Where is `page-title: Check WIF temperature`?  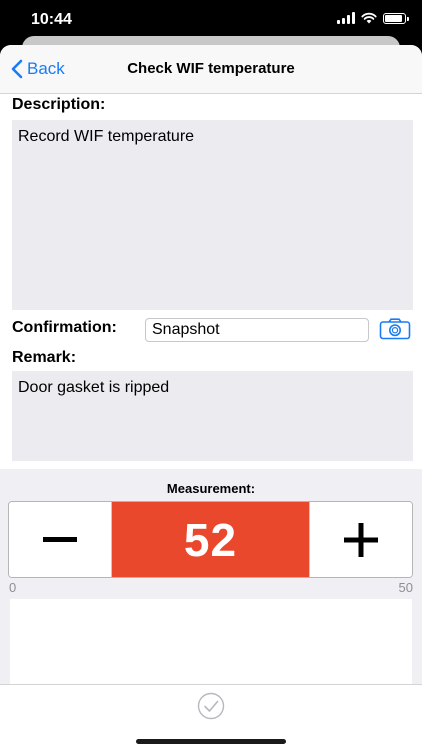 page-title: Check WIF temperature is located at coordinates (211, 68).